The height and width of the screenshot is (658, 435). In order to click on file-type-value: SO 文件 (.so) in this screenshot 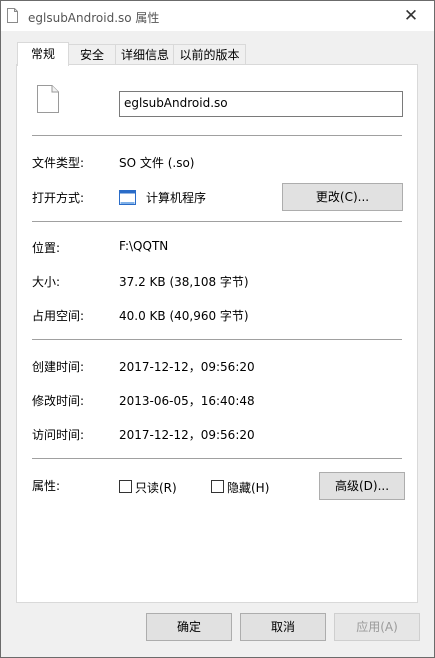, I will do `click(157, 163)`.